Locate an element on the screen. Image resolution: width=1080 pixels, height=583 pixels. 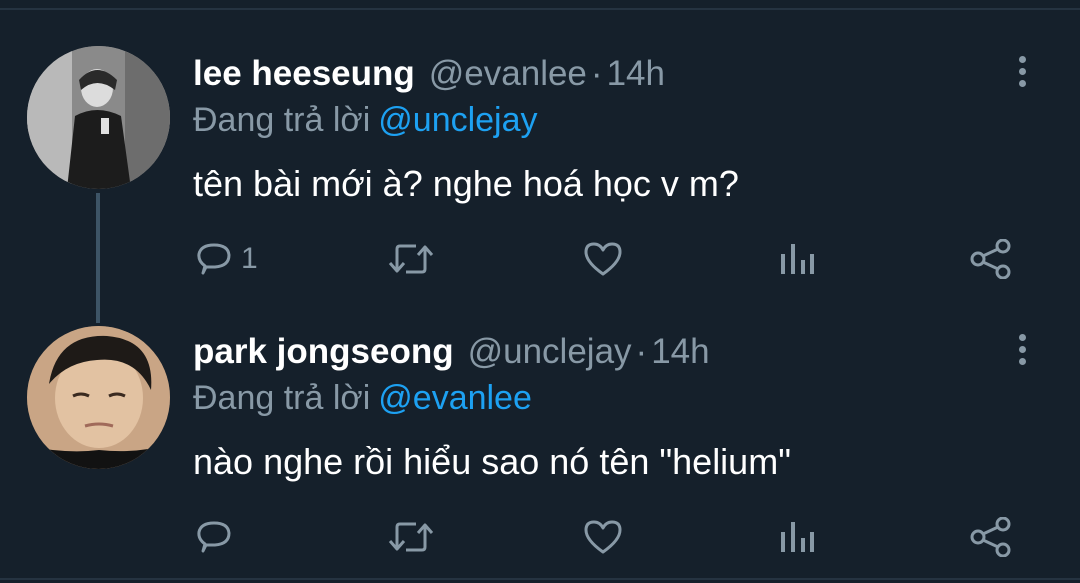
reply-button is located at coordinates (218, 537).